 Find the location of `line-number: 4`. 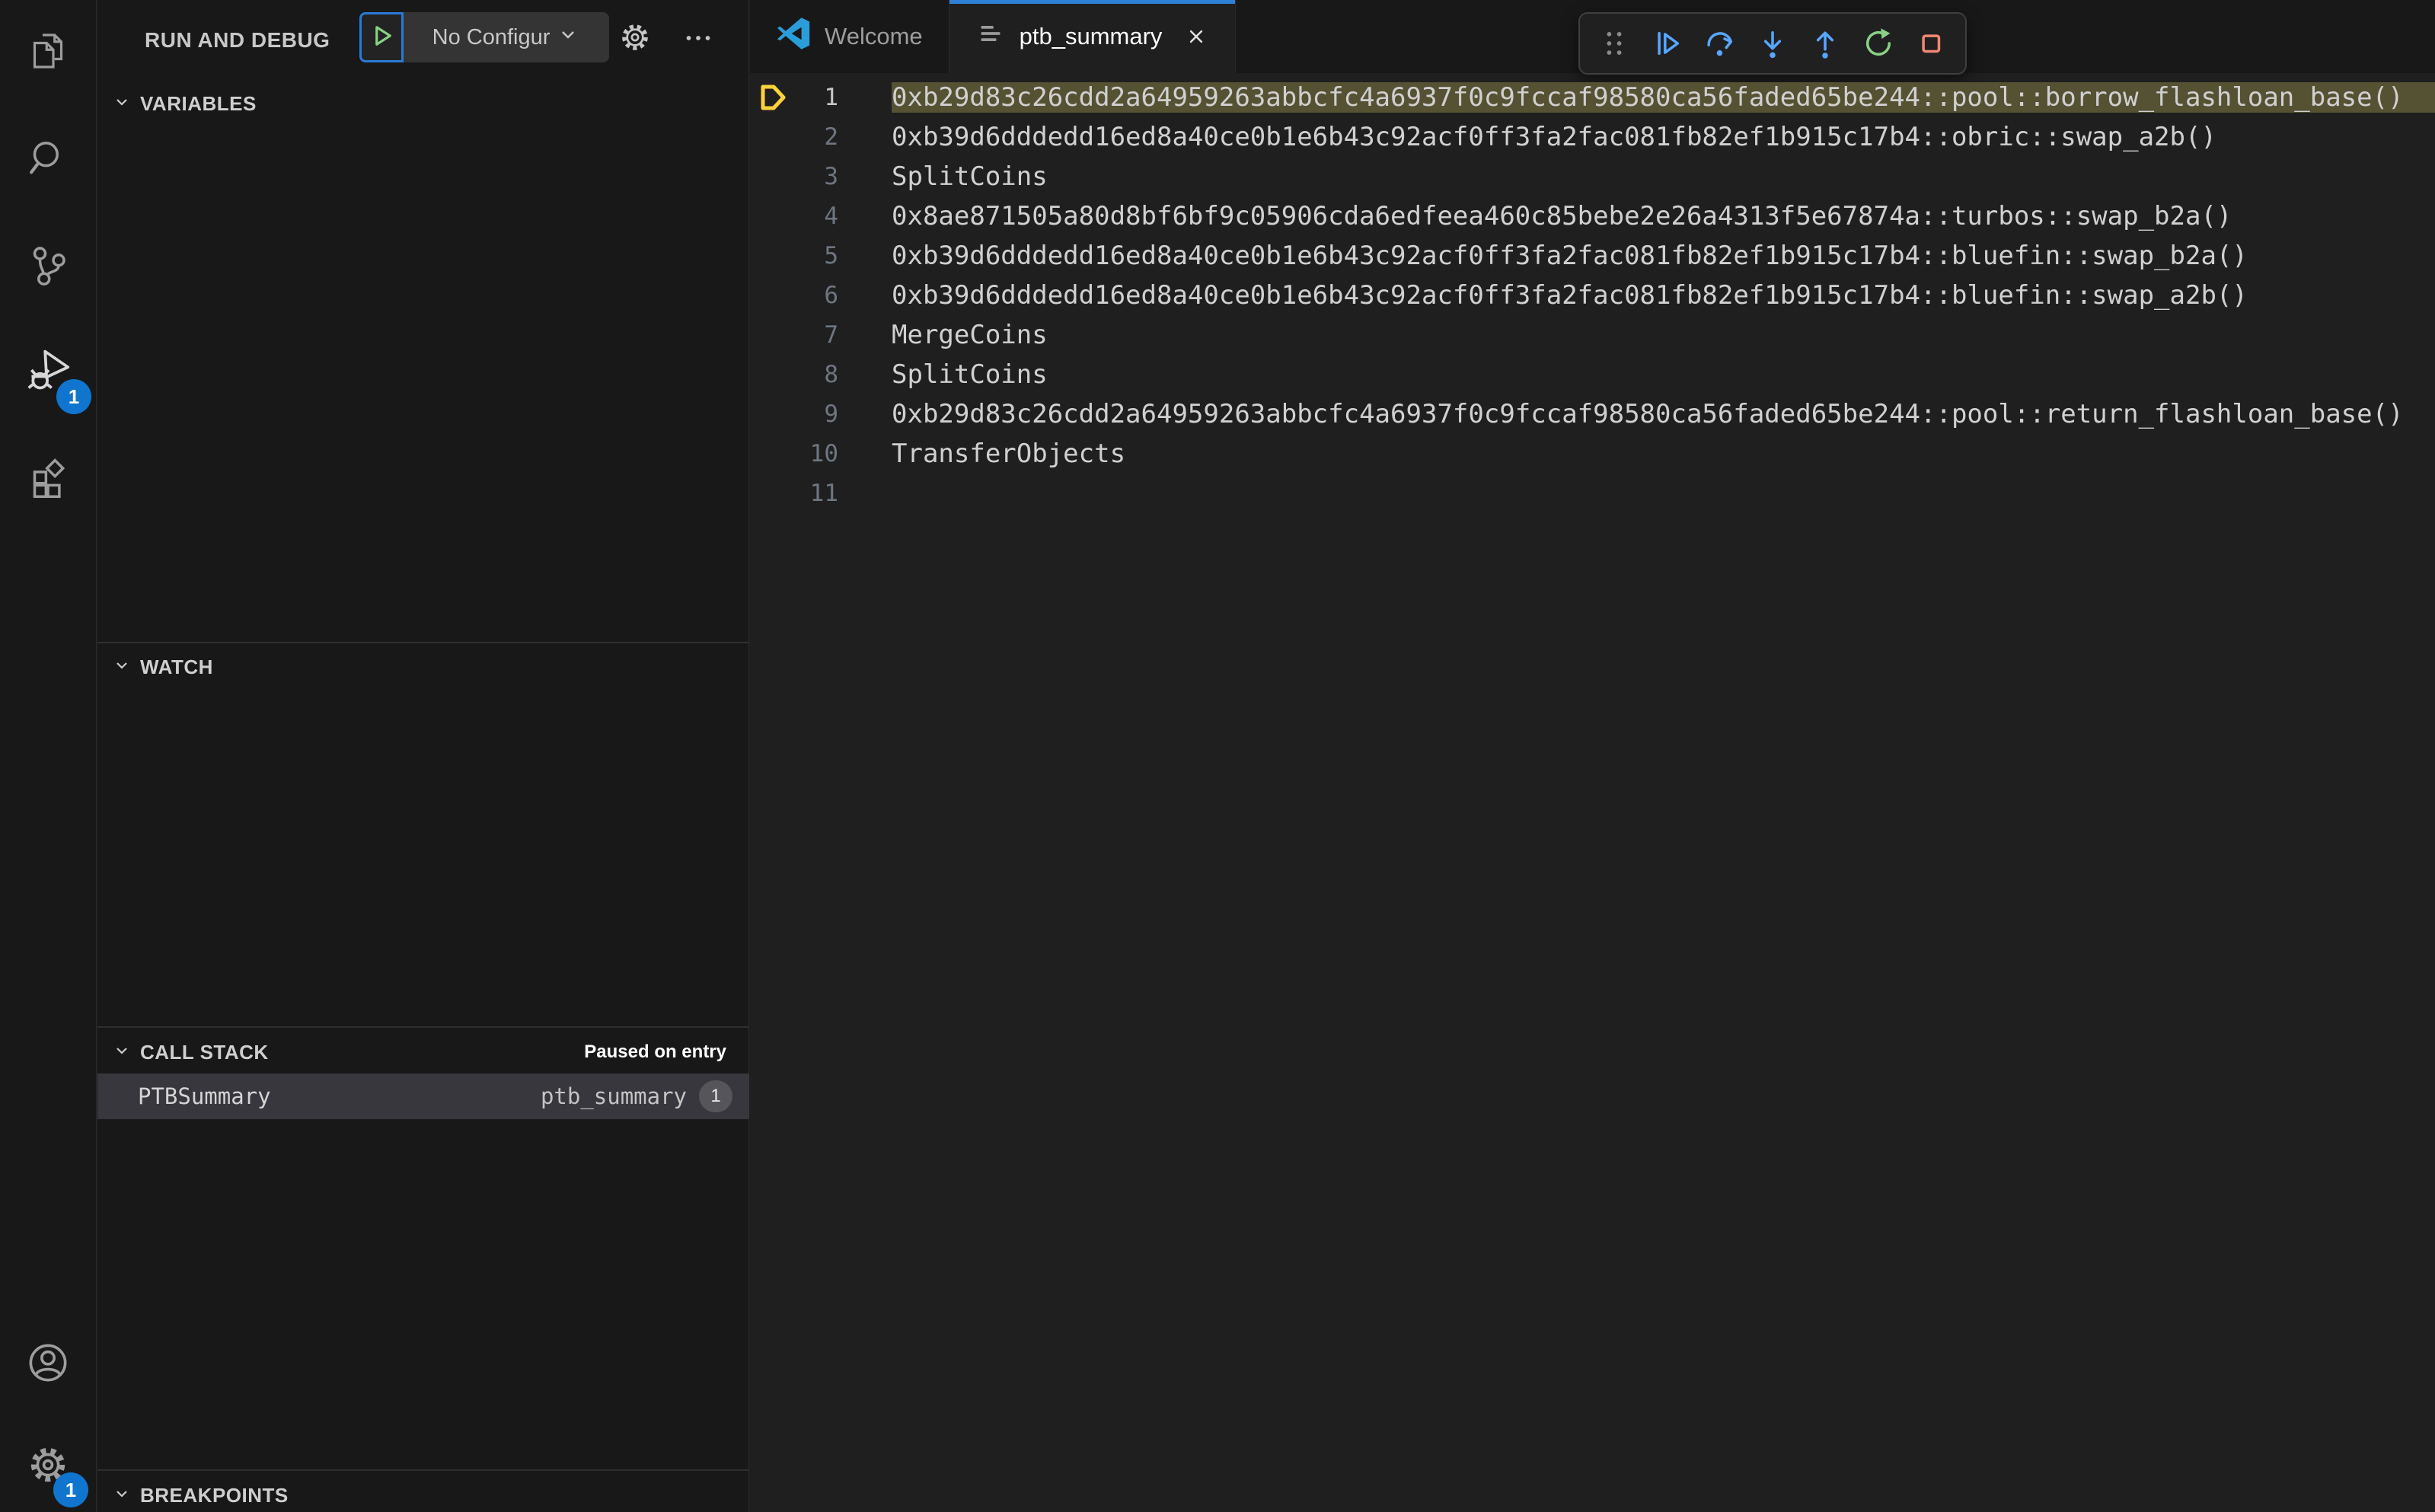

line-number: 4 is located at coordinates (816, 216).